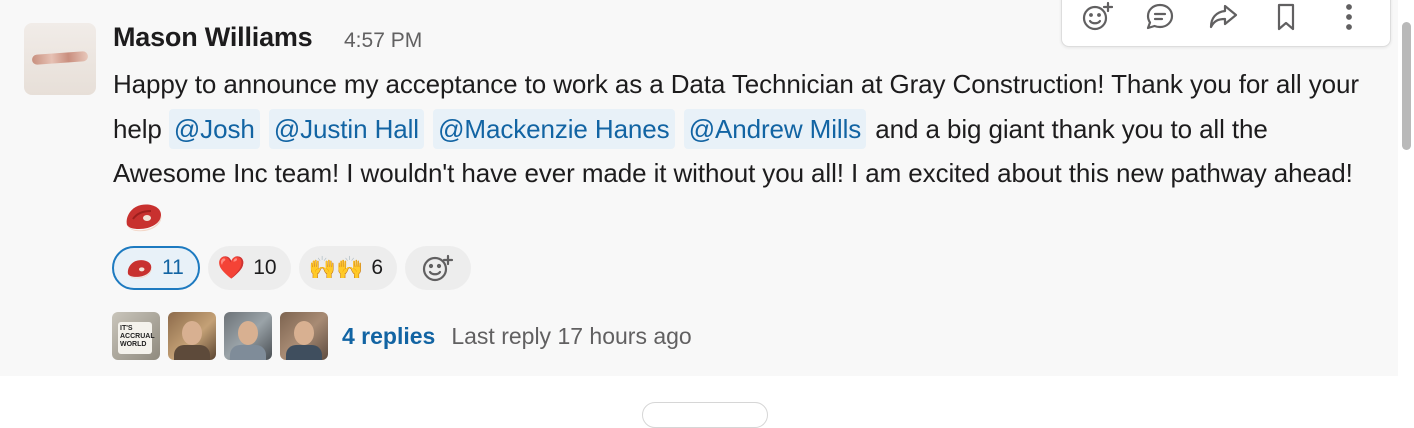 This screenshot has width=1414, height=428. What do you see at coordinates (705, 415) in the screenshot?
I see `date-divider-pill` at bounding box center [705, 415].